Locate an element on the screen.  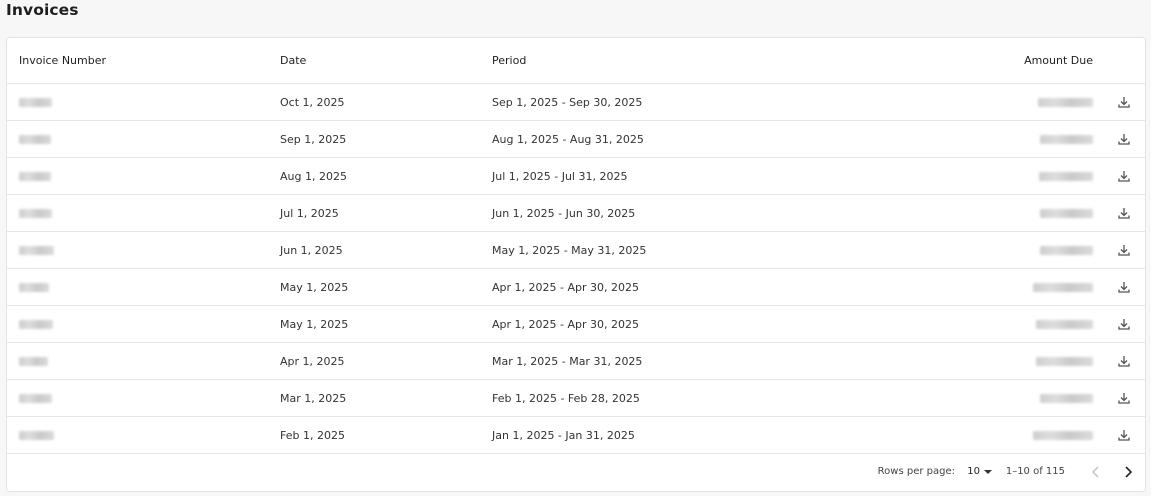
period-cell: Jan 1, 2025 - Jan 31, 2025 is located at coordinates (563, 435).